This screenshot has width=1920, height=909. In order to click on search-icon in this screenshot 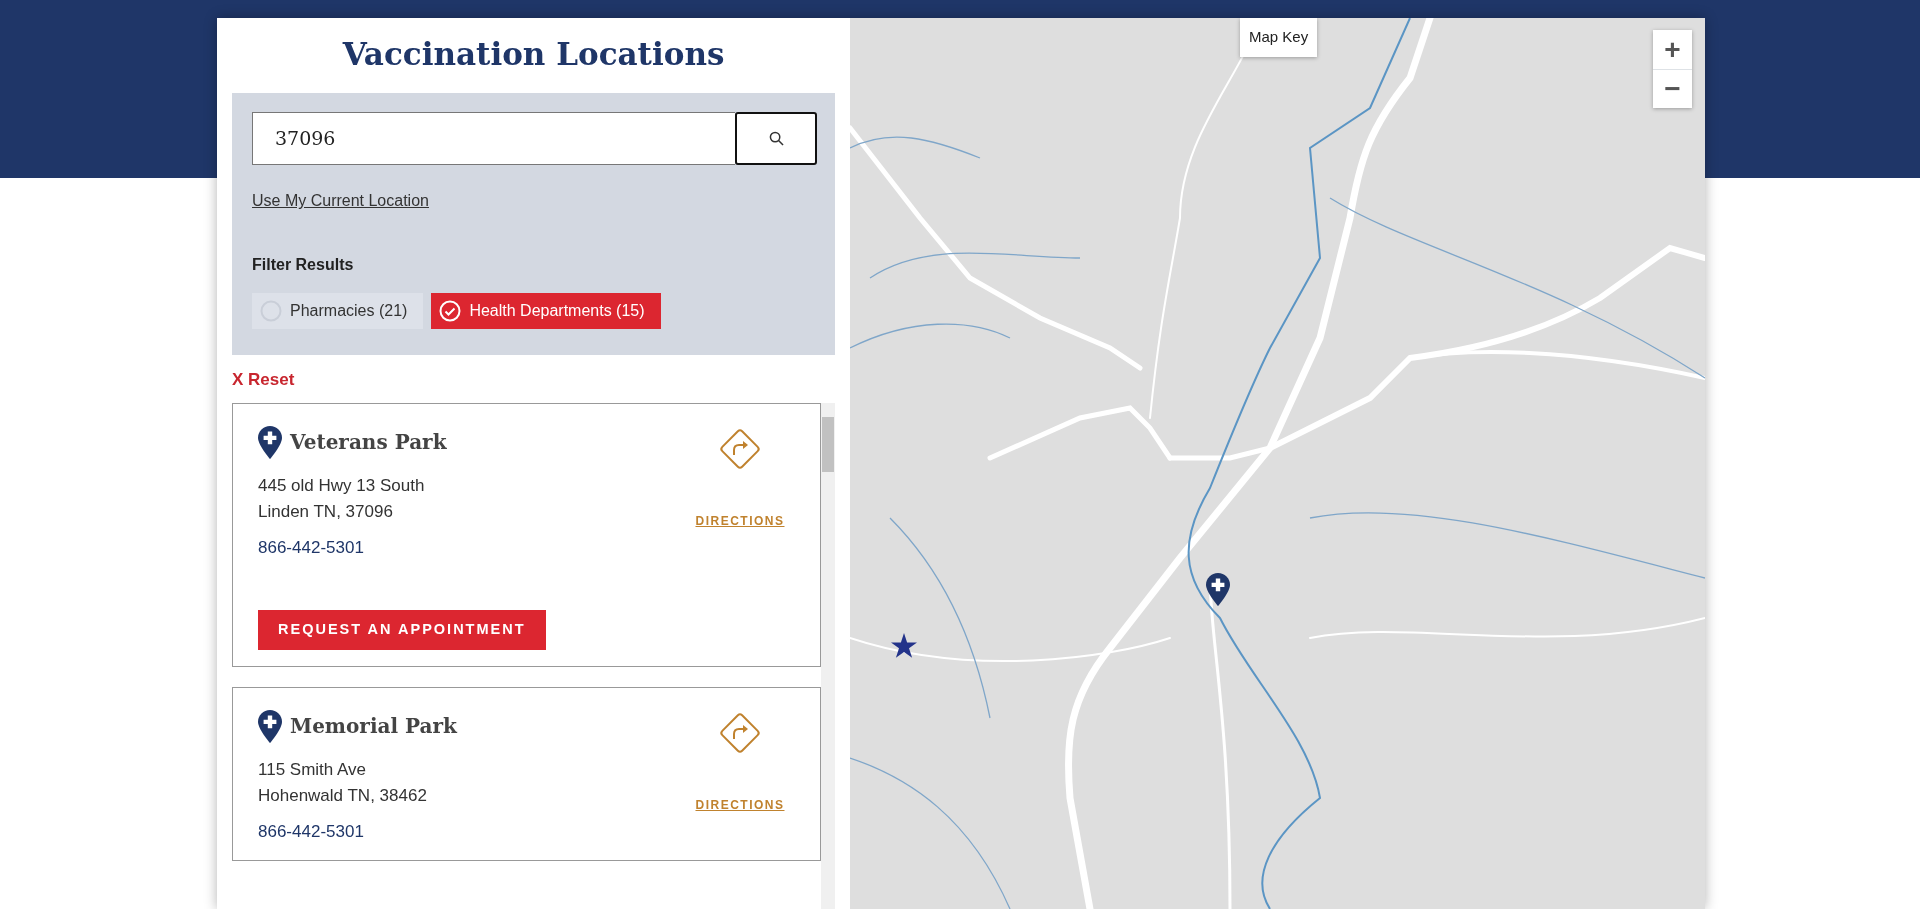, I will do `click(776, 139)`.